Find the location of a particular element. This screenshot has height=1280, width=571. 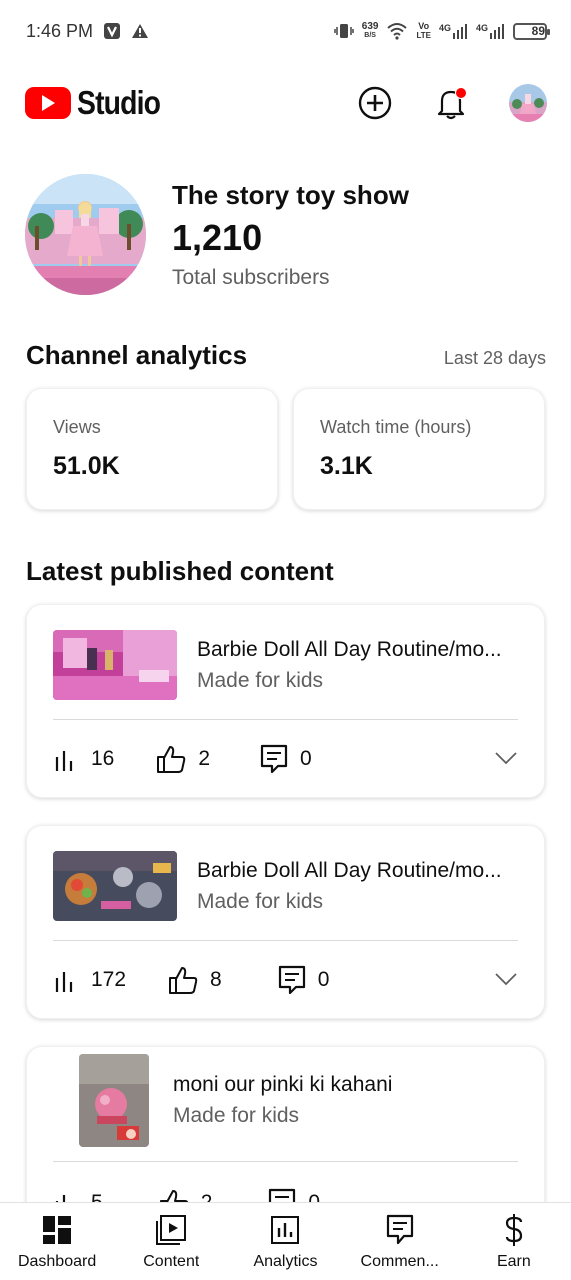

network-speed: 639 B/S is located at coordinates (370, 30).